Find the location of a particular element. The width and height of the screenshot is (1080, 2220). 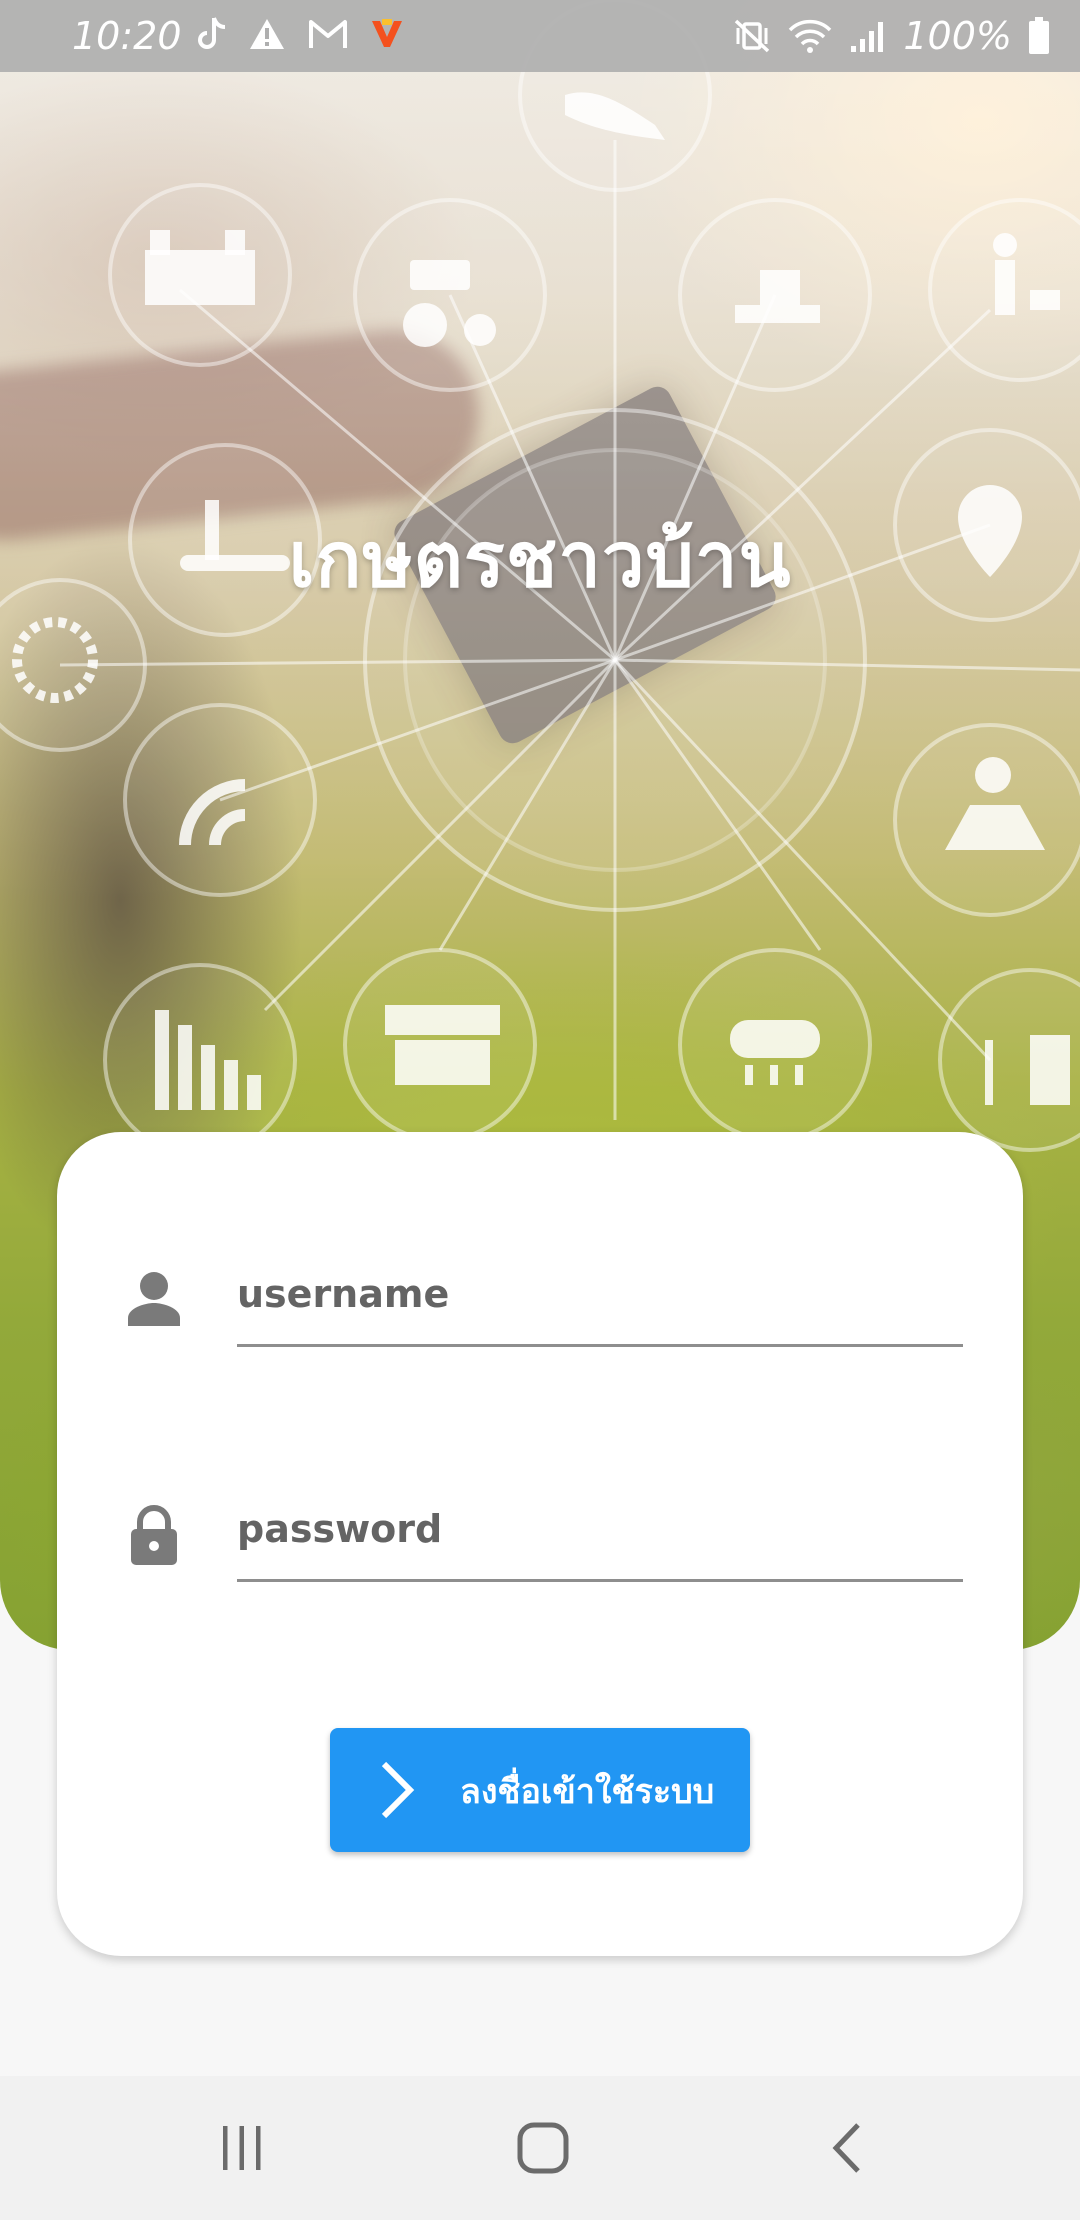

password-field is located at coordinates (540, 1532).